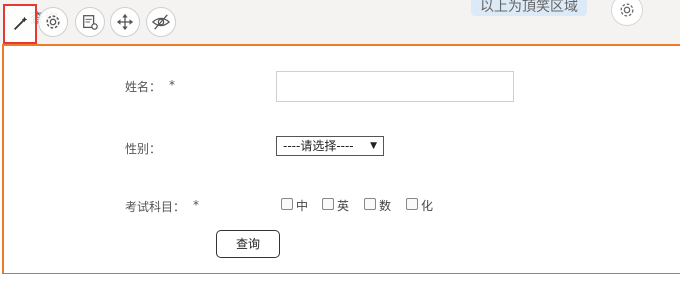 Image resolution: width=680 pixels, height=281 pixels. What do you see at coordinates (343, 206) in the screenshot?
I see `subject-label-english: 英` at bounding box center [343, 206].